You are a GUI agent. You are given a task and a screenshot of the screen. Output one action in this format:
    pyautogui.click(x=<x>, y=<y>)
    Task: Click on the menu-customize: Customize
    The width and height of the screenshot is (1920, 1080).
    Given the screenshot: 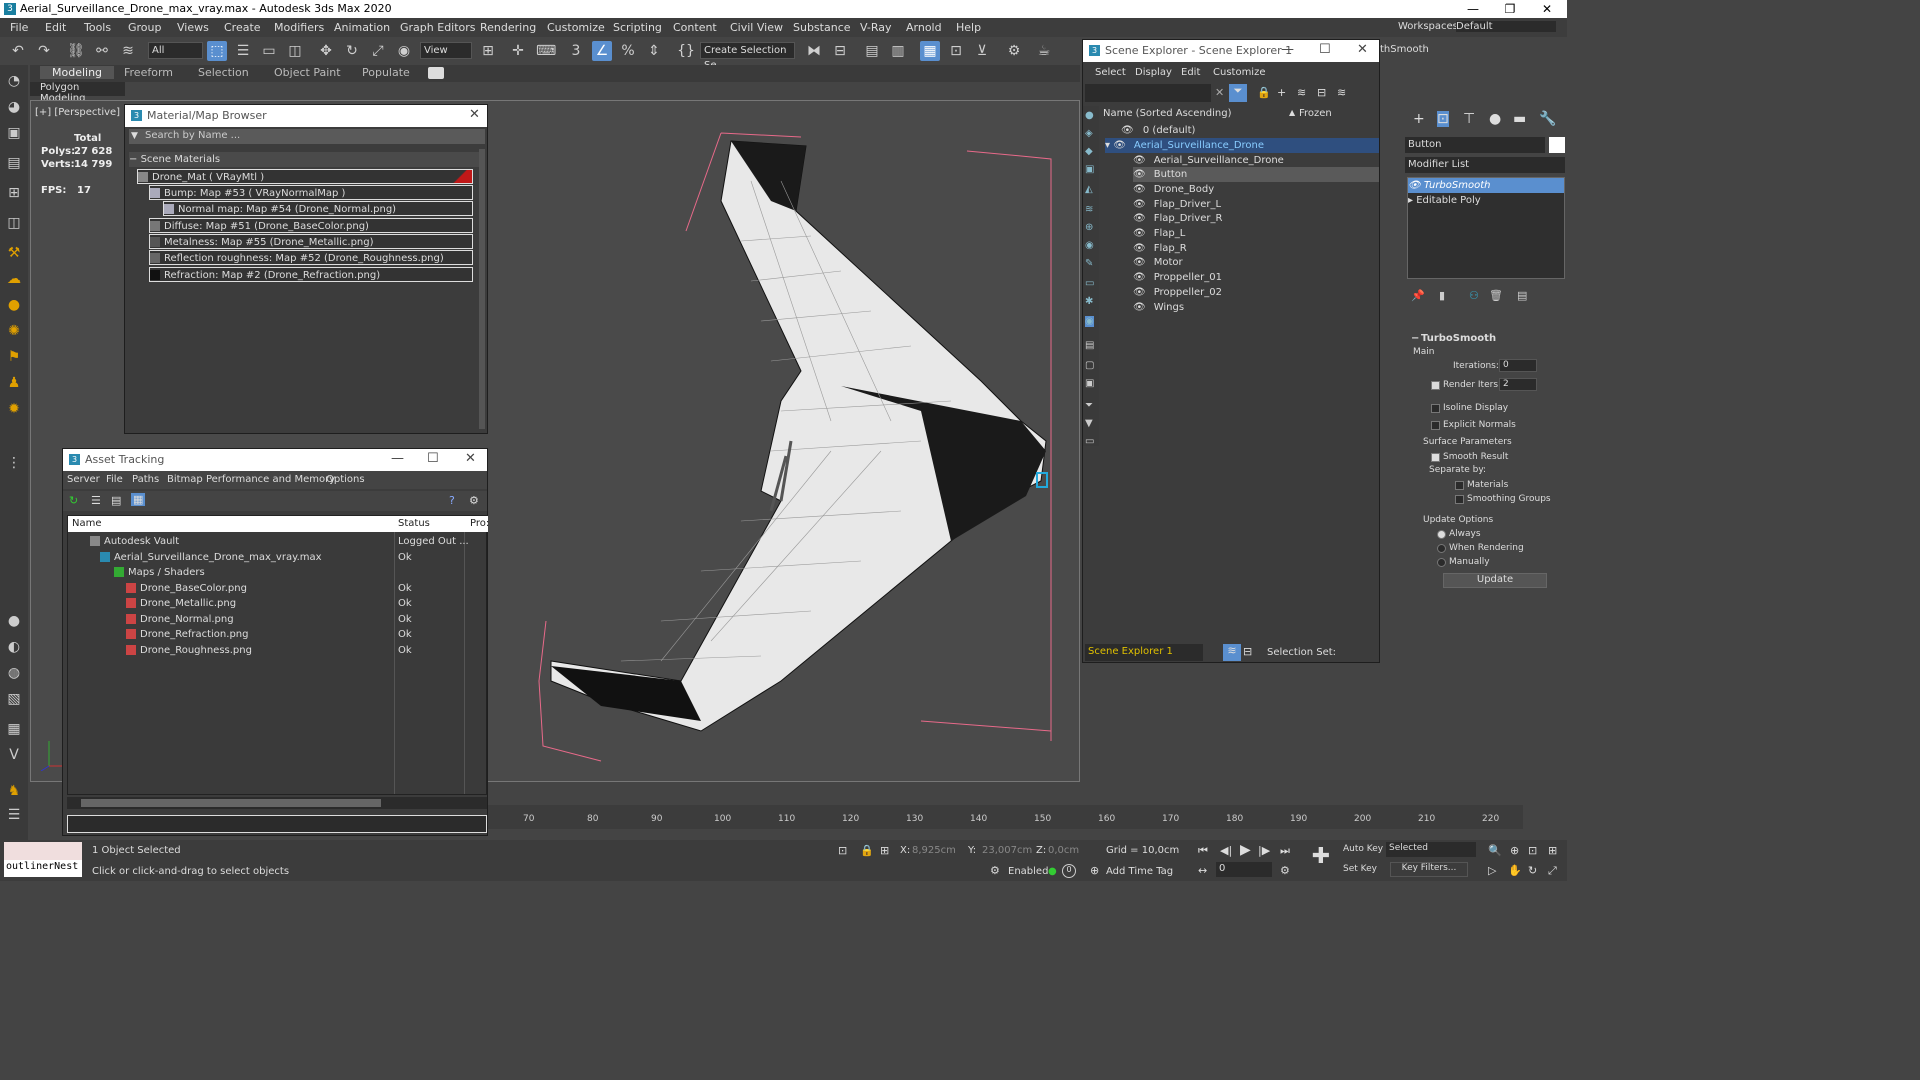 What is the action you would take?
    pyautogui.click(x=576, y=27)
    